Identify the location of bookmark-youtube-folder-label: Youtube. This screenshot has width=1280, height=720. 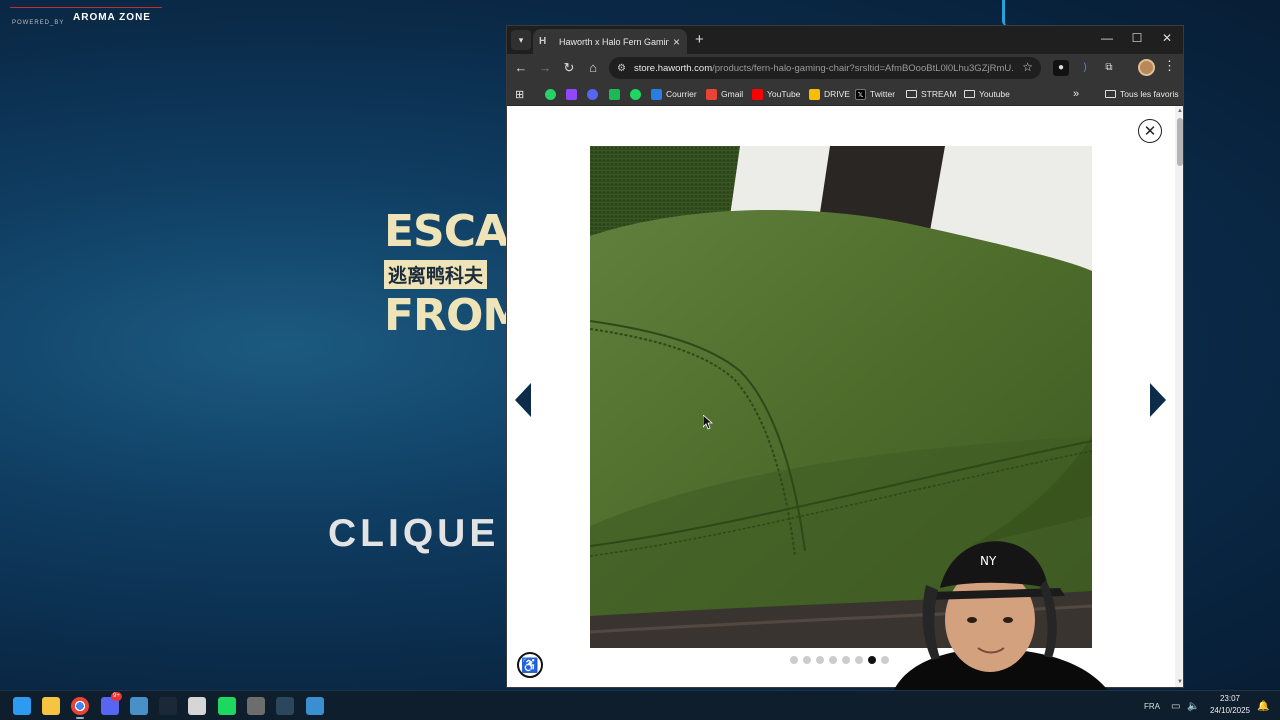
(994, 94).